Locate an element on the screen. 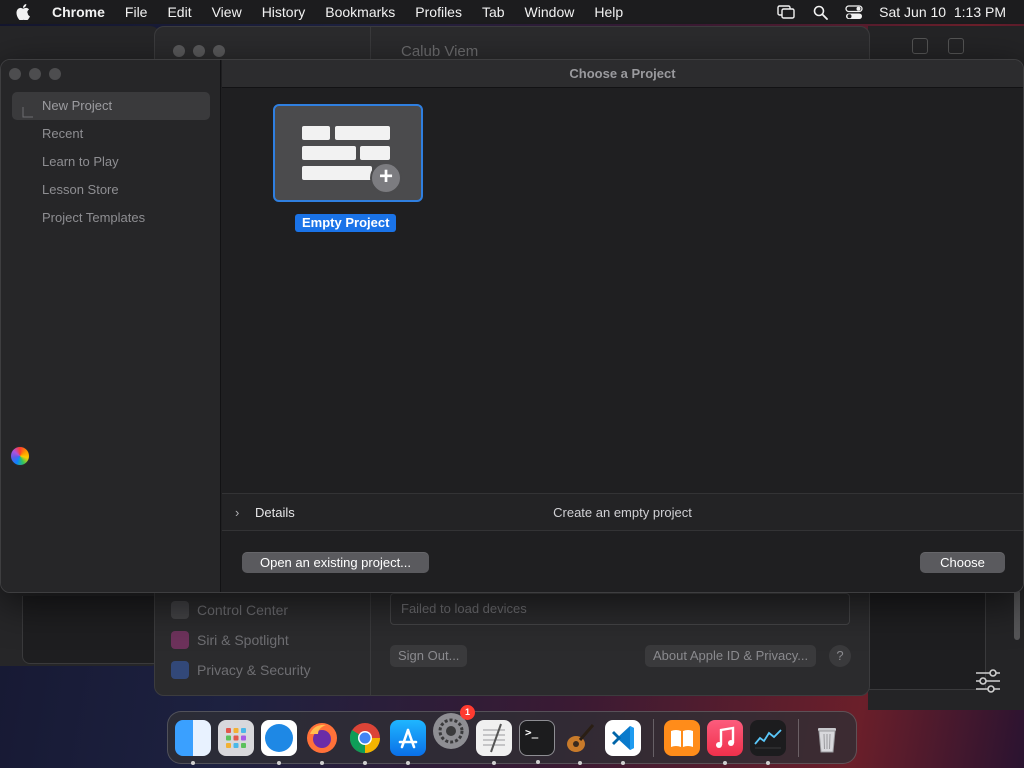  dialog-footer: Open an existing project... Choose is located at coordinates (622, 562).